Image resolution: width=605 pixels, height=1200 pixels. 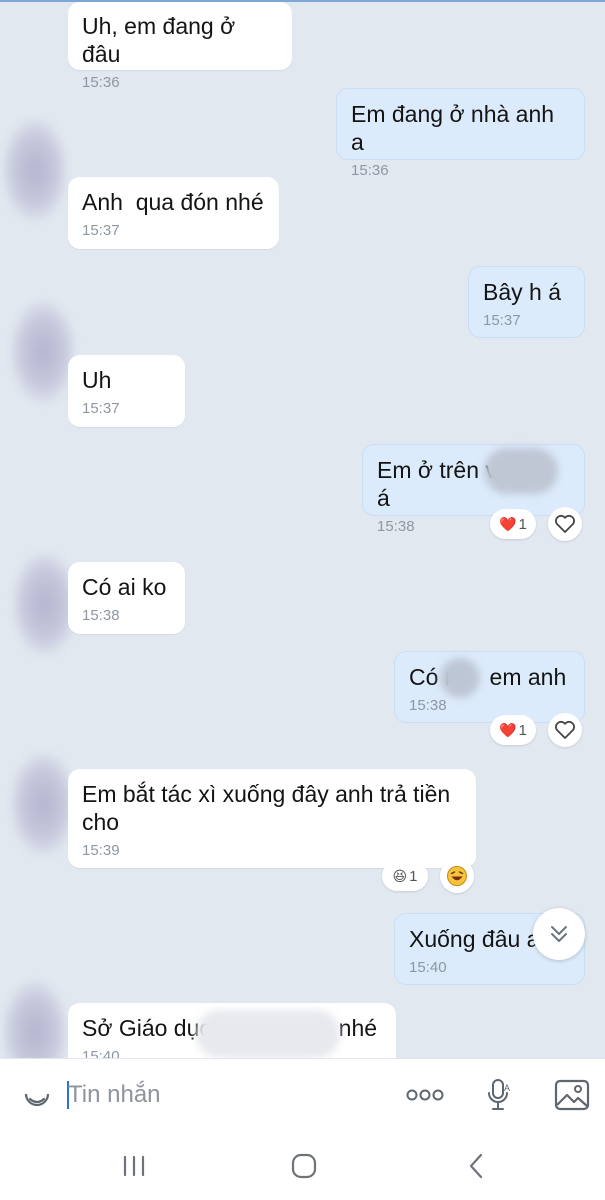 What do you see at coordinates (400, 875) in the screenshot?
I see `laugh-reaction-icon: 😆` at bounding box center [400, 875].